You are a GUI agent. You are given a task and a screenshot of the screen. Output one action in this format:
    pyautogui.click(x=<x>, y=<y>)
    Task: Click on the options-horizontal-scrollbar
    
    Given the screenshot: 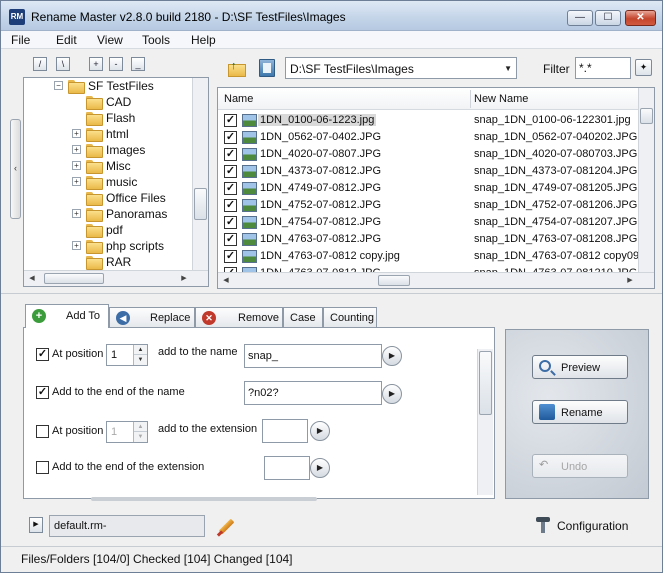 What is the action you would take?
    pyautogui.click(x=204, y=499)
    